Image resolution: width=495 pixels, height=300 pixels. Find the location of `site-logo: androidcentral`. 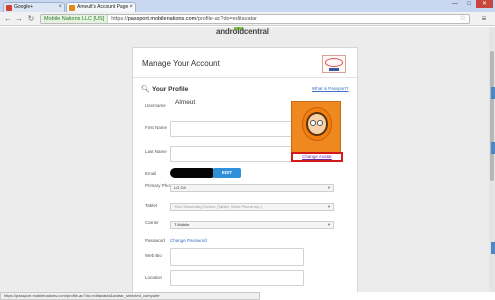

site-logo: androidcentral is located at coordinates (241, 33).